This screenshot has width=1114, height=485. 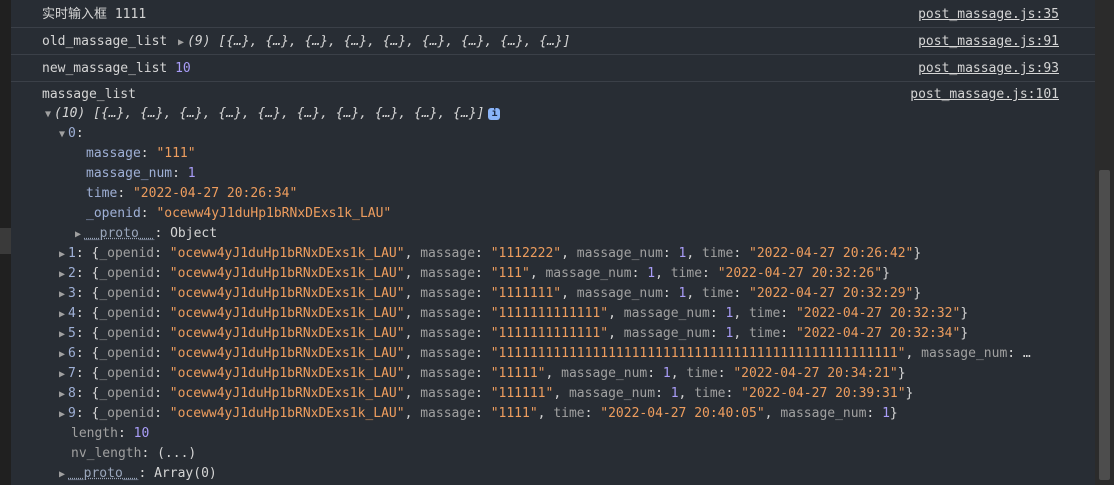 What do you see at coordinates (988, 69) in the screenshot?
I see `source-link: post_massage.js:93` at bounding box center [988, 69].